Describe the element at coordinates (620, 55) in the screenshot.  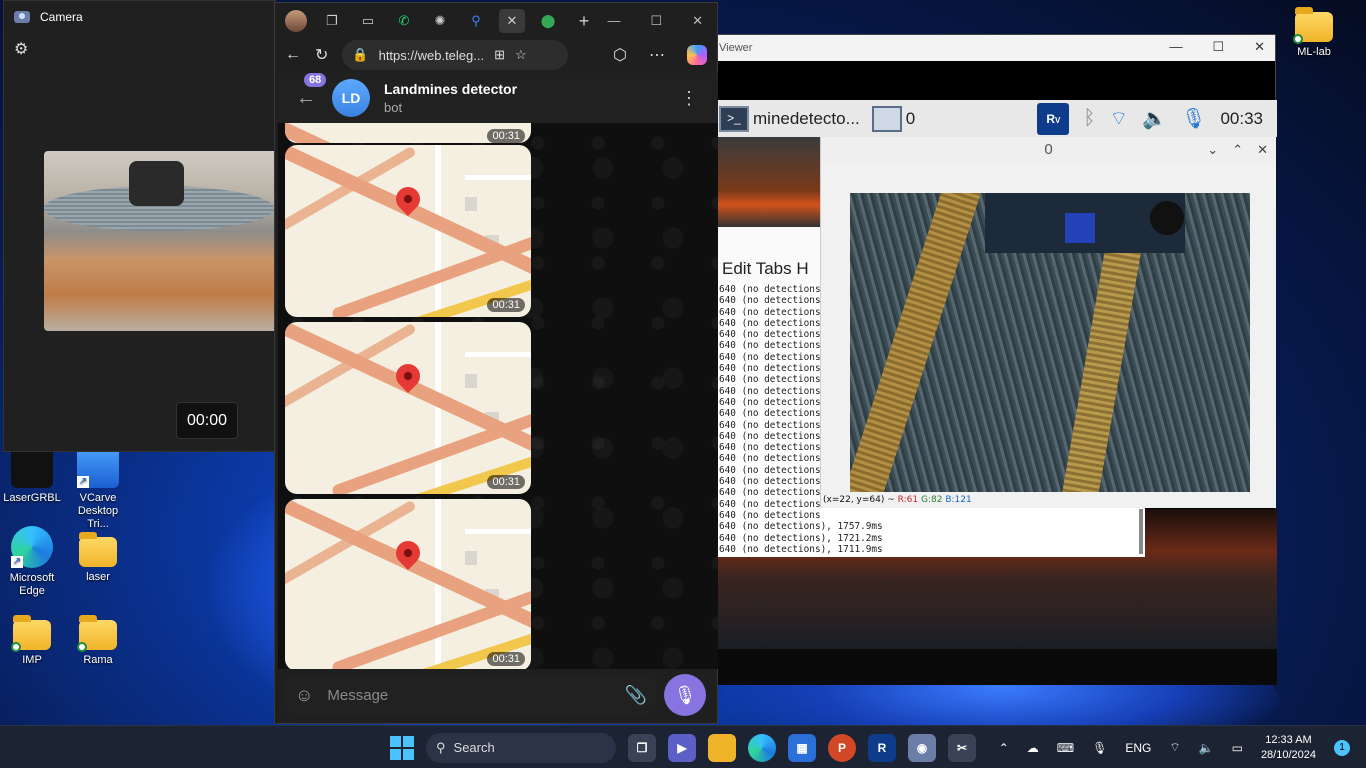
I see `extensions-icon: ⬡` at that location.